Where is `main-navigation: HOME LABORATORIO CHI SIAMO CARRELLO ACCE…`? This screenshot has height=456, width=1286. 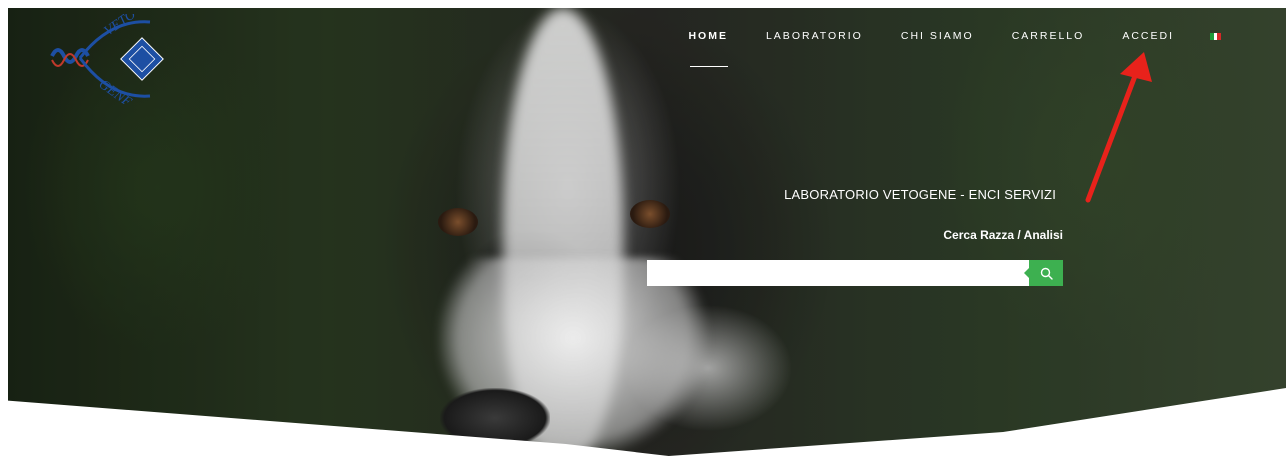 main-navigation: HOME LABORATORIO CHI SIAMO CARRELLO ACCE… is located at coordinates (936, 48).